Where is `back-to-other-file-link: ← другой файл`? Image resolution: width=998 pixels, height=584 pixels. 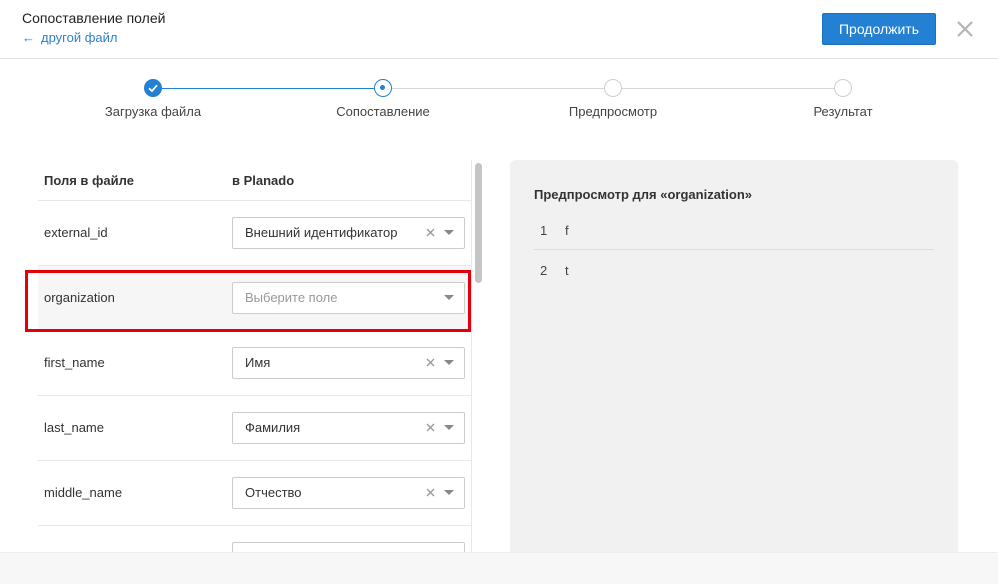 back-to-other-file-link: ← другой файл is located at coordinates (70, 37).